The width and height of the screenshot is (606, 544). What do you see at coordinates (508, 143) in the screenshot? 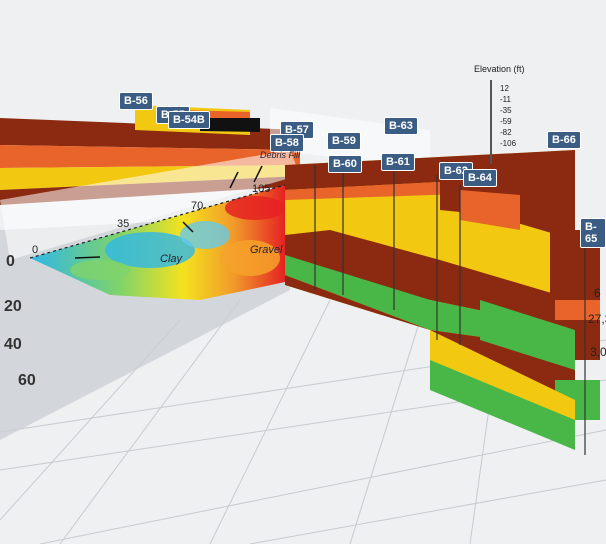
I see `elevation-value: -106` at bounding box center [508, 143].